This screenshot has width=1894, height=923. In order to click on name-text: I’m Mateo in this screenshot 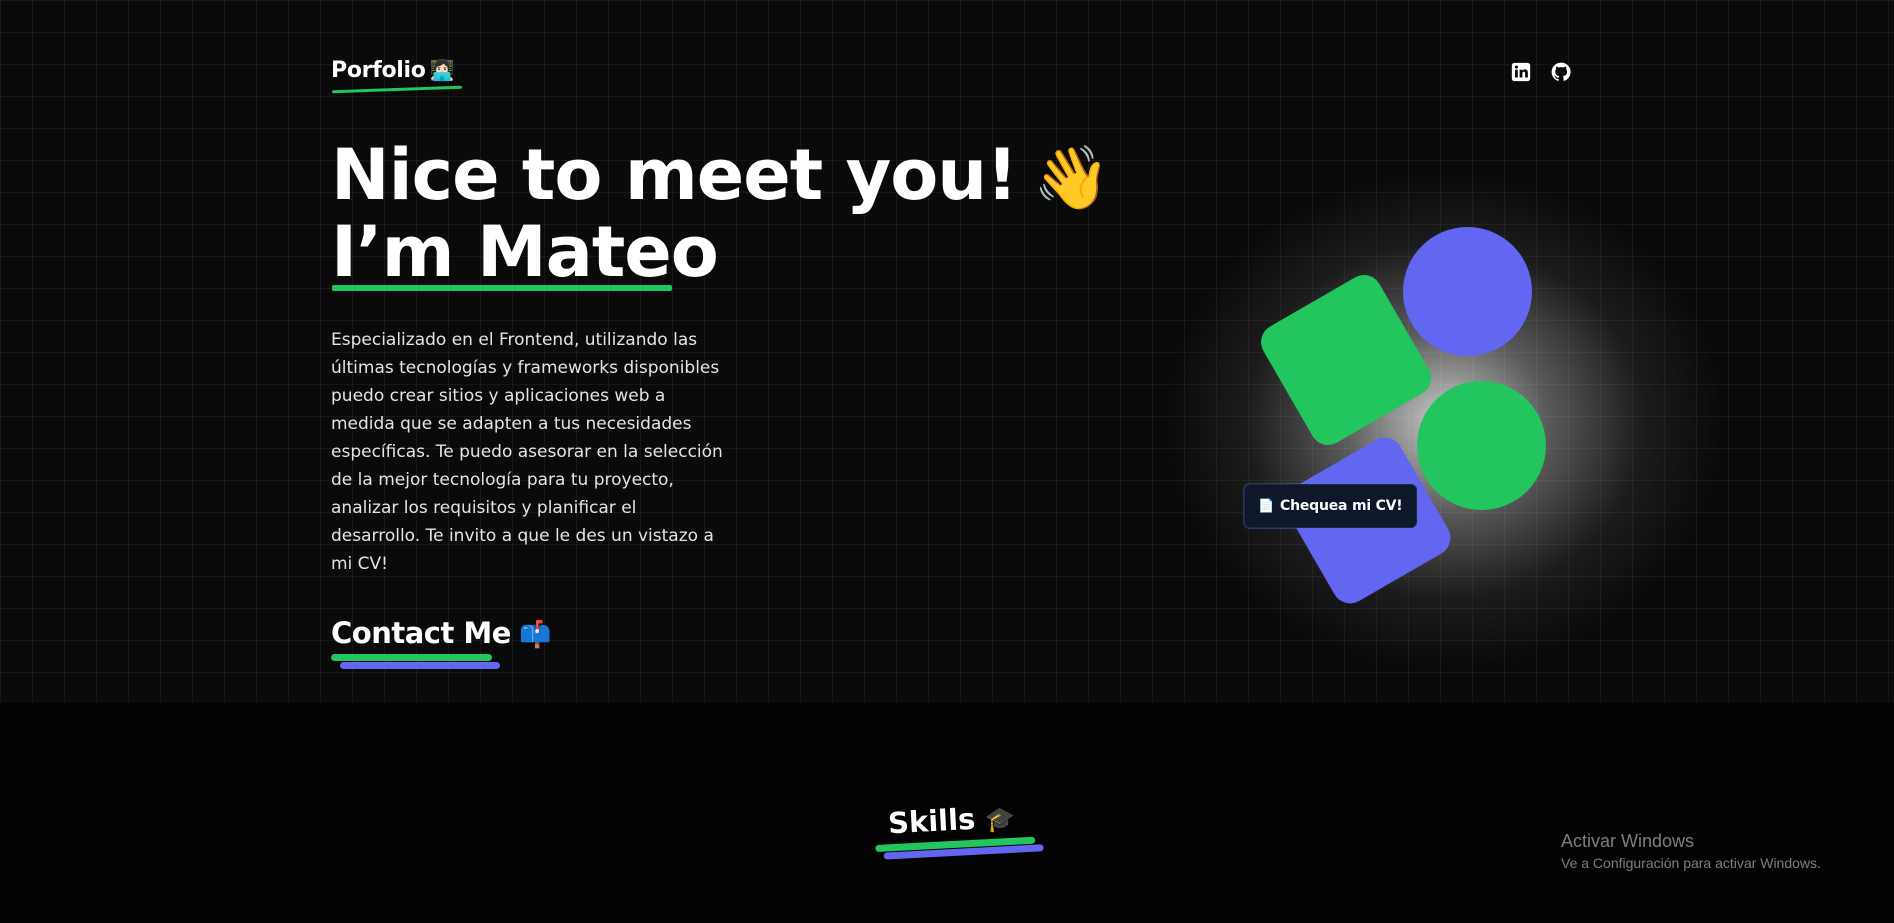, I will do `click(525, 252)`.